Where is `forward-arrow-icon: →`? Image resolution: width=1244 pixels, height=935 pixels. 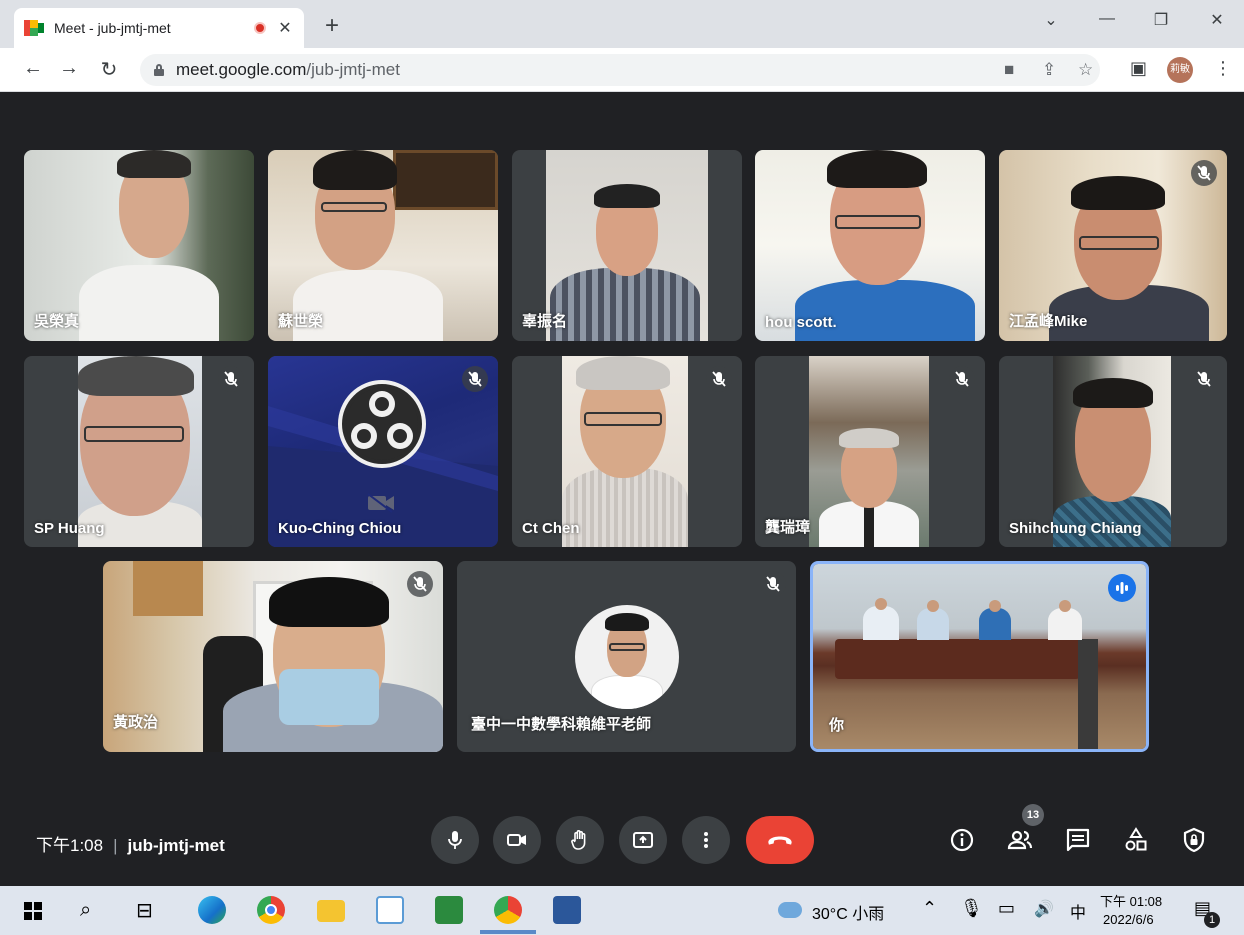 forward-arrow-icon: → is located at coordinates (69, 68).